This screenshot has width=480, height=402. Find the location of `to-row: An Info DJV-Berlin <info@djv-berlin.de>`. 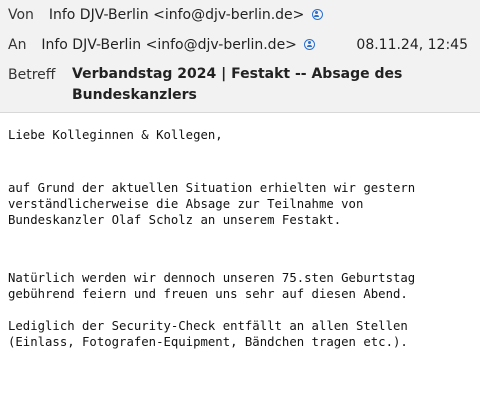

to-row: An Info DJV-Berlin <info@djv-berlin.de> is located at coordinates (162, 45).